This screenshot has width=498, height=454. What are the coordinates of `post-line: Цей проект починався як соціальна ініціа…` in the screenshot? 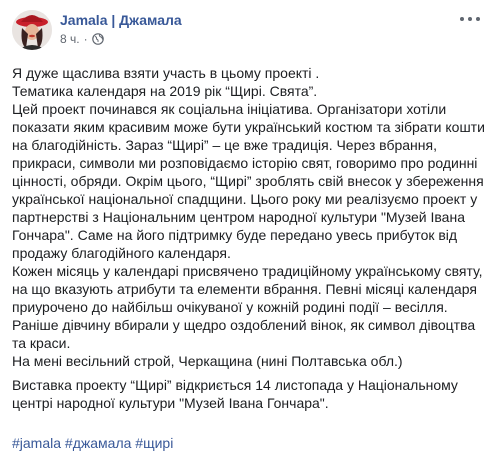 It's located at (229, 109).